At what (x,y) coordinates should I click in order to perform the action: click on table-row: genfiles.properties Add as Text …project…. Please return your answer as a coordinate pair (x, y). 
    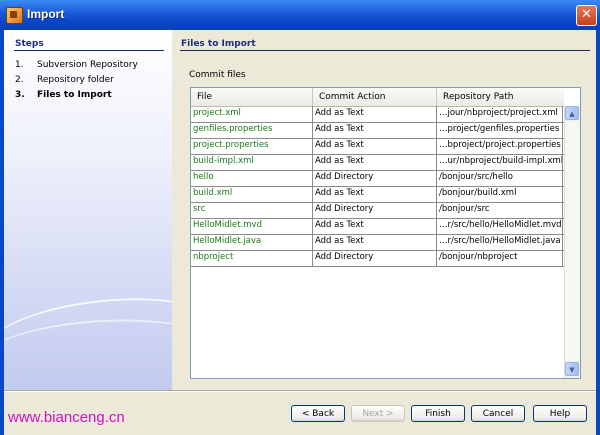
    Looking at the image, I should click on (377, 130).